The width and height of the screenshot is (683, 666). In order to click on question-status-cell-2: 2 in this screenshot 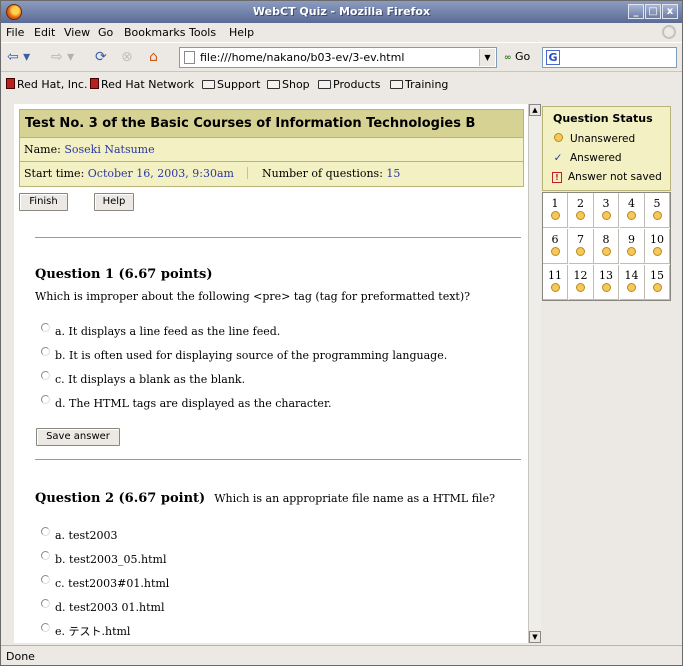, I will do `click(581, 210)`.